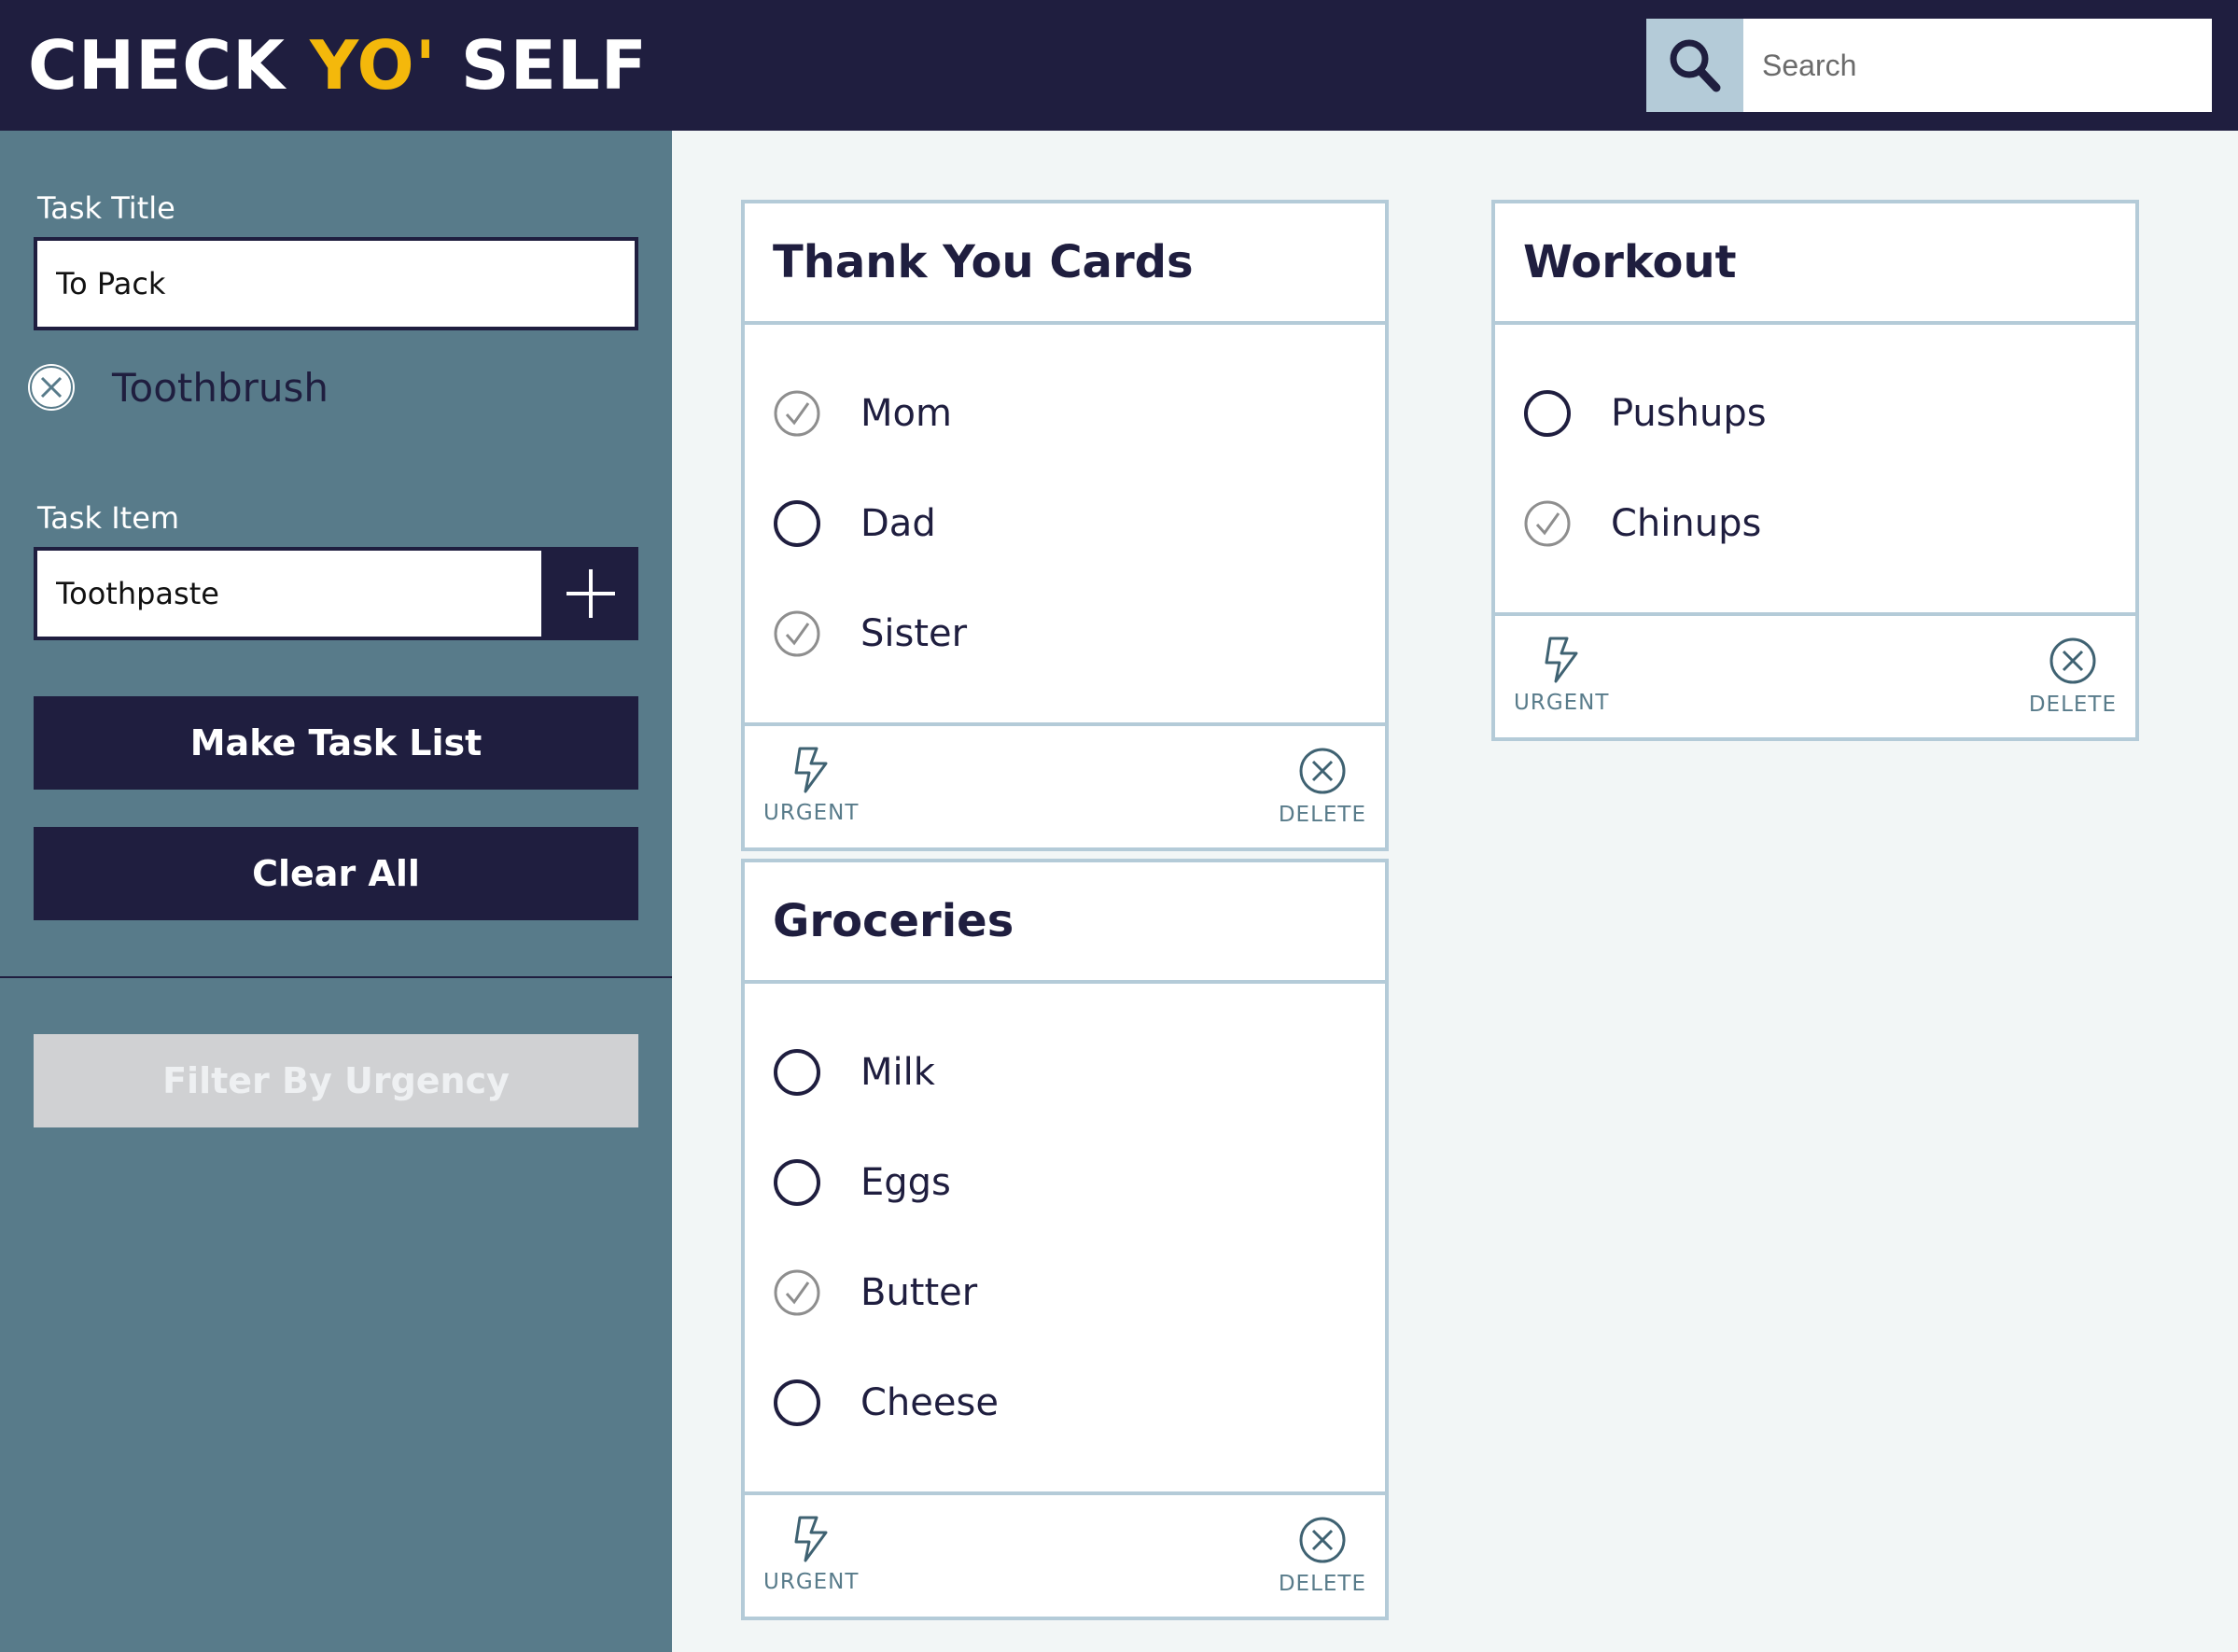  What do you see at coordinates (1065, 634) in the screenshot?
I see `task-item: Sister` at bounding box center [1065, 634].